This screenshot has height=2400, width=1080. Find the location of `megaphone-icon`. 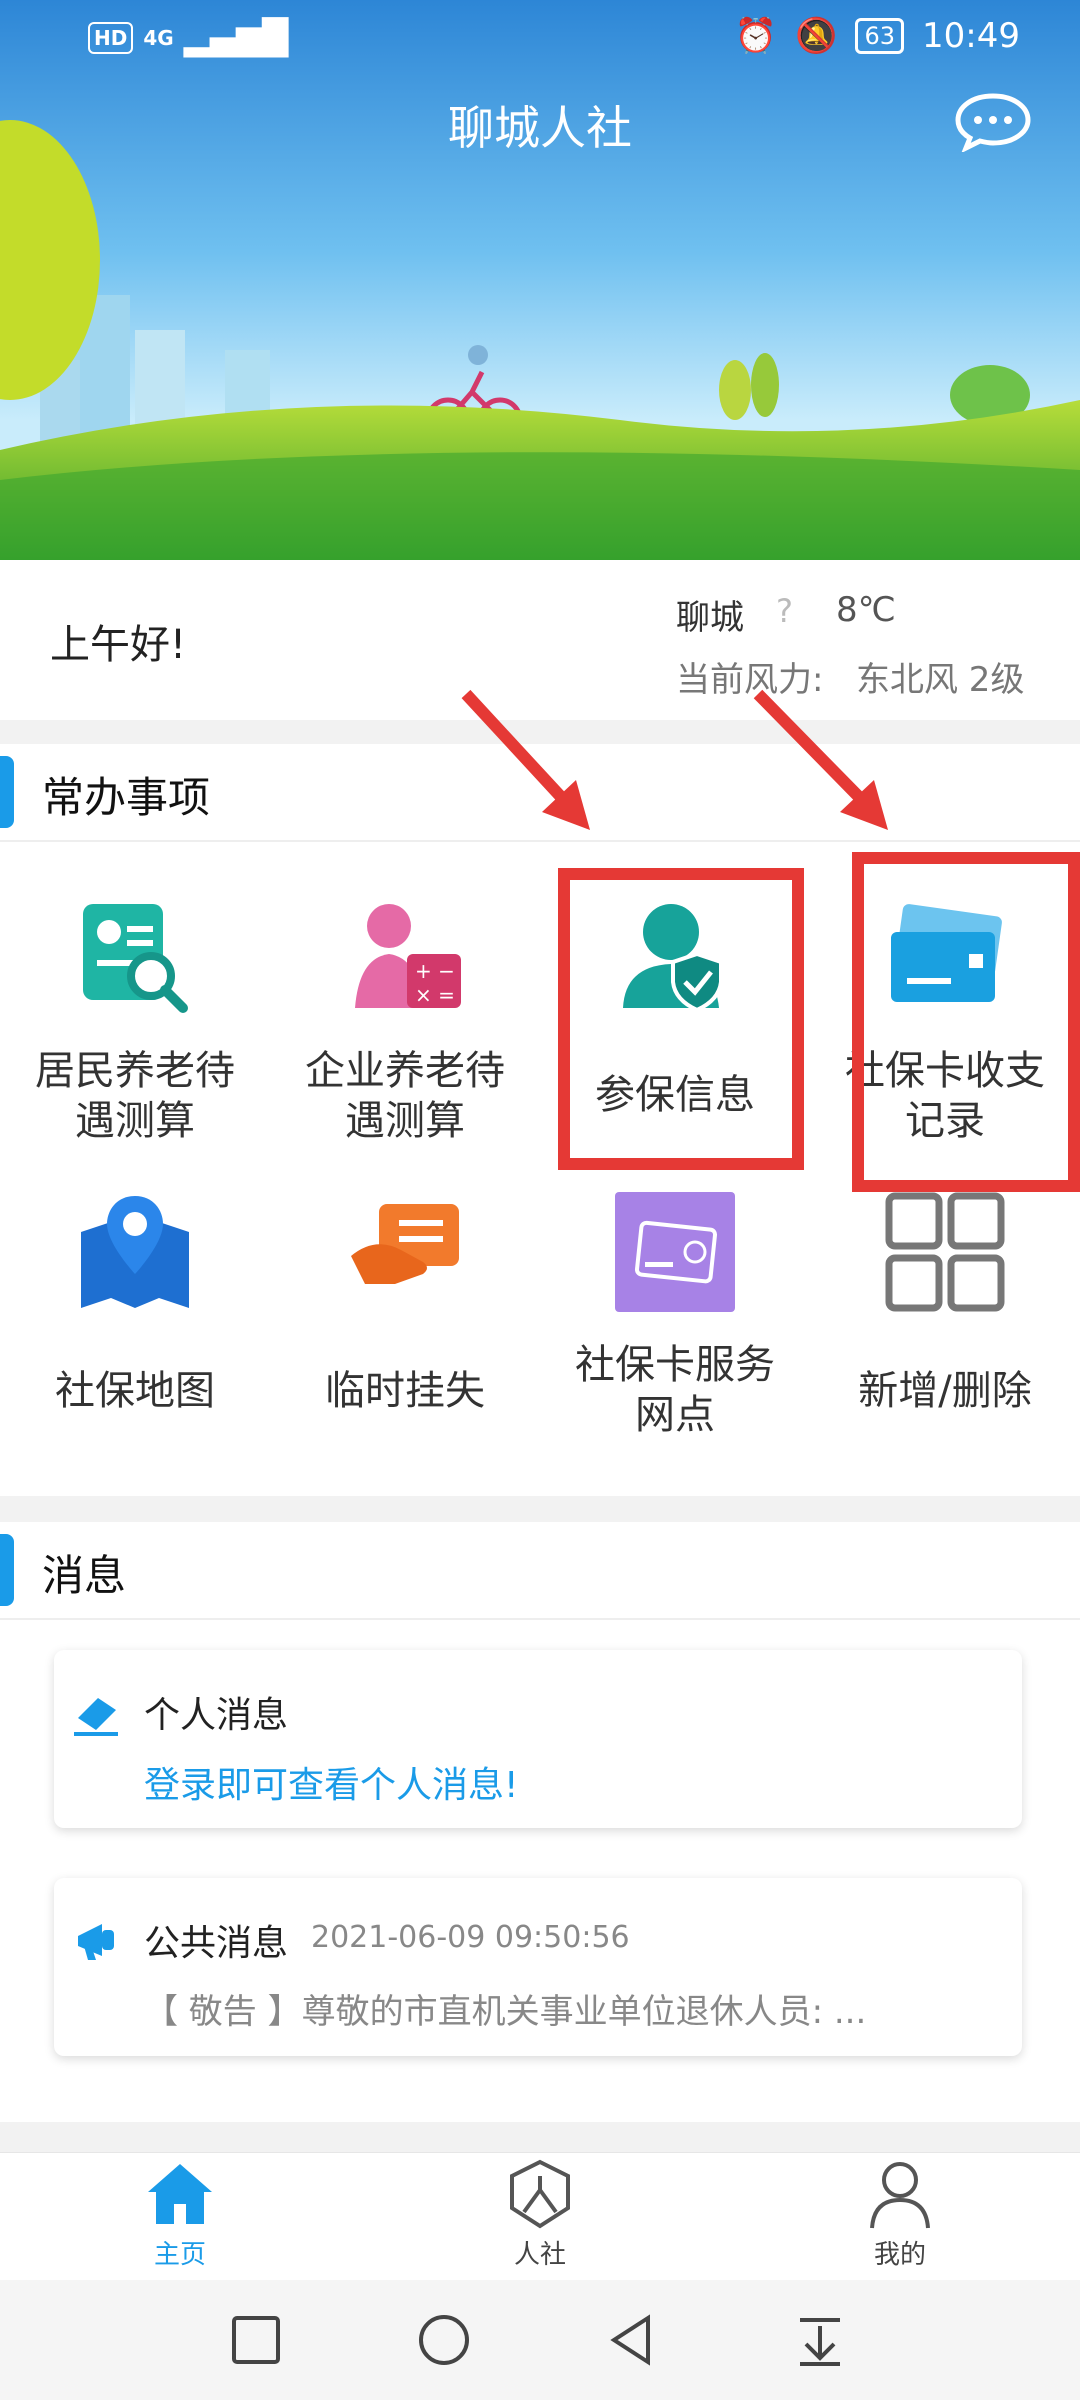

megaphone-icon is located at coordinates (96, 1942).